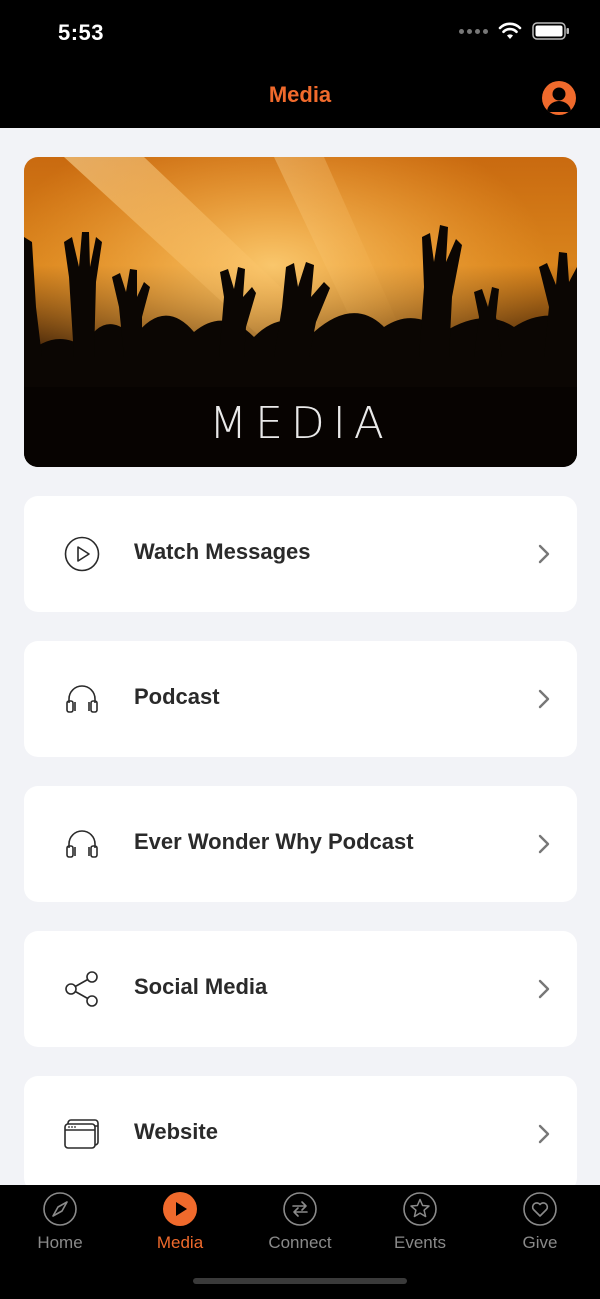  Describe the element at coordinates (540, 1242) in the screenshot. I see `tab-label: Give` at that location.